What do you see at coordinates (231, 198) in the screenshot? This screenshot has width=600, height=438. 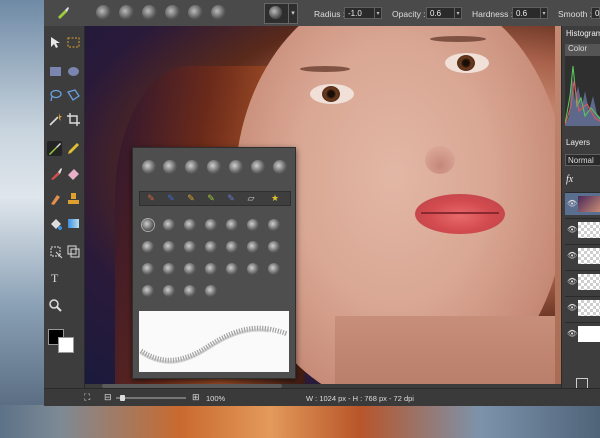 I see `brush-category-ink-icon: ✎` at bounding box center [231, 198].